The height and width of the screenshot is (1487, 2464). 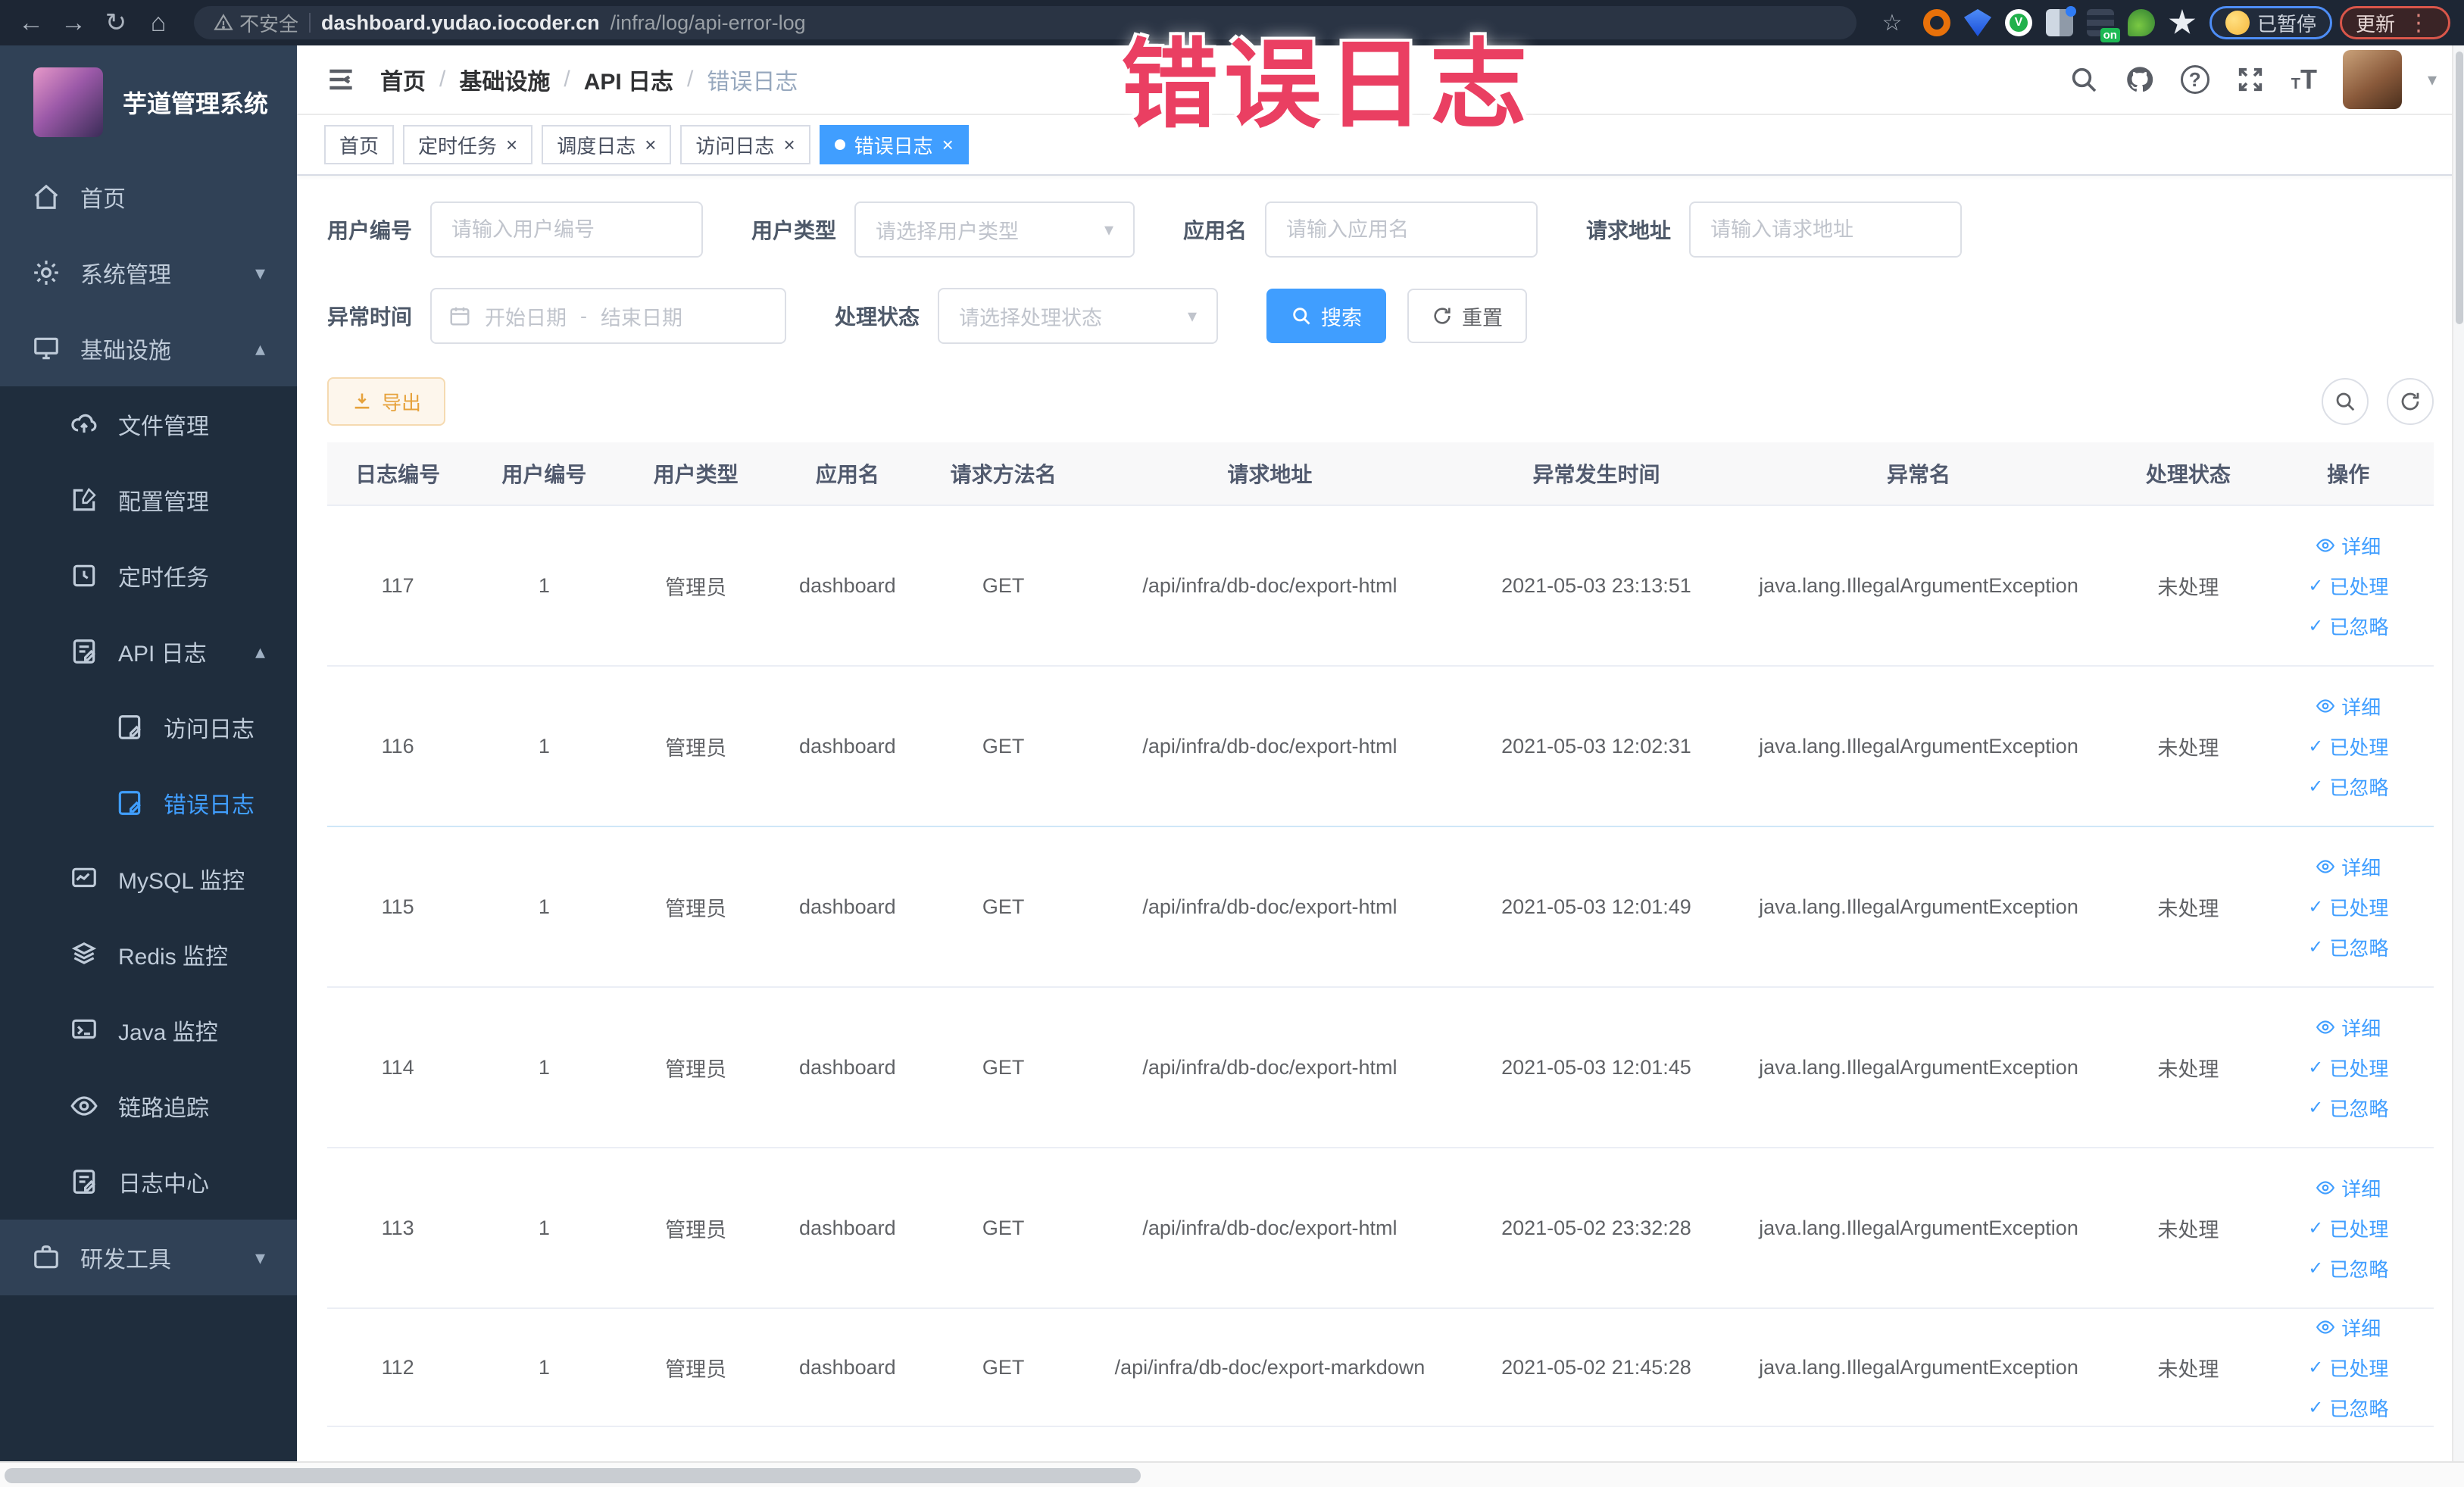 What do you see at coordinates (386, 401) in the screenshot?
I see `export-button: 导出` at bounding box center [386, 401].